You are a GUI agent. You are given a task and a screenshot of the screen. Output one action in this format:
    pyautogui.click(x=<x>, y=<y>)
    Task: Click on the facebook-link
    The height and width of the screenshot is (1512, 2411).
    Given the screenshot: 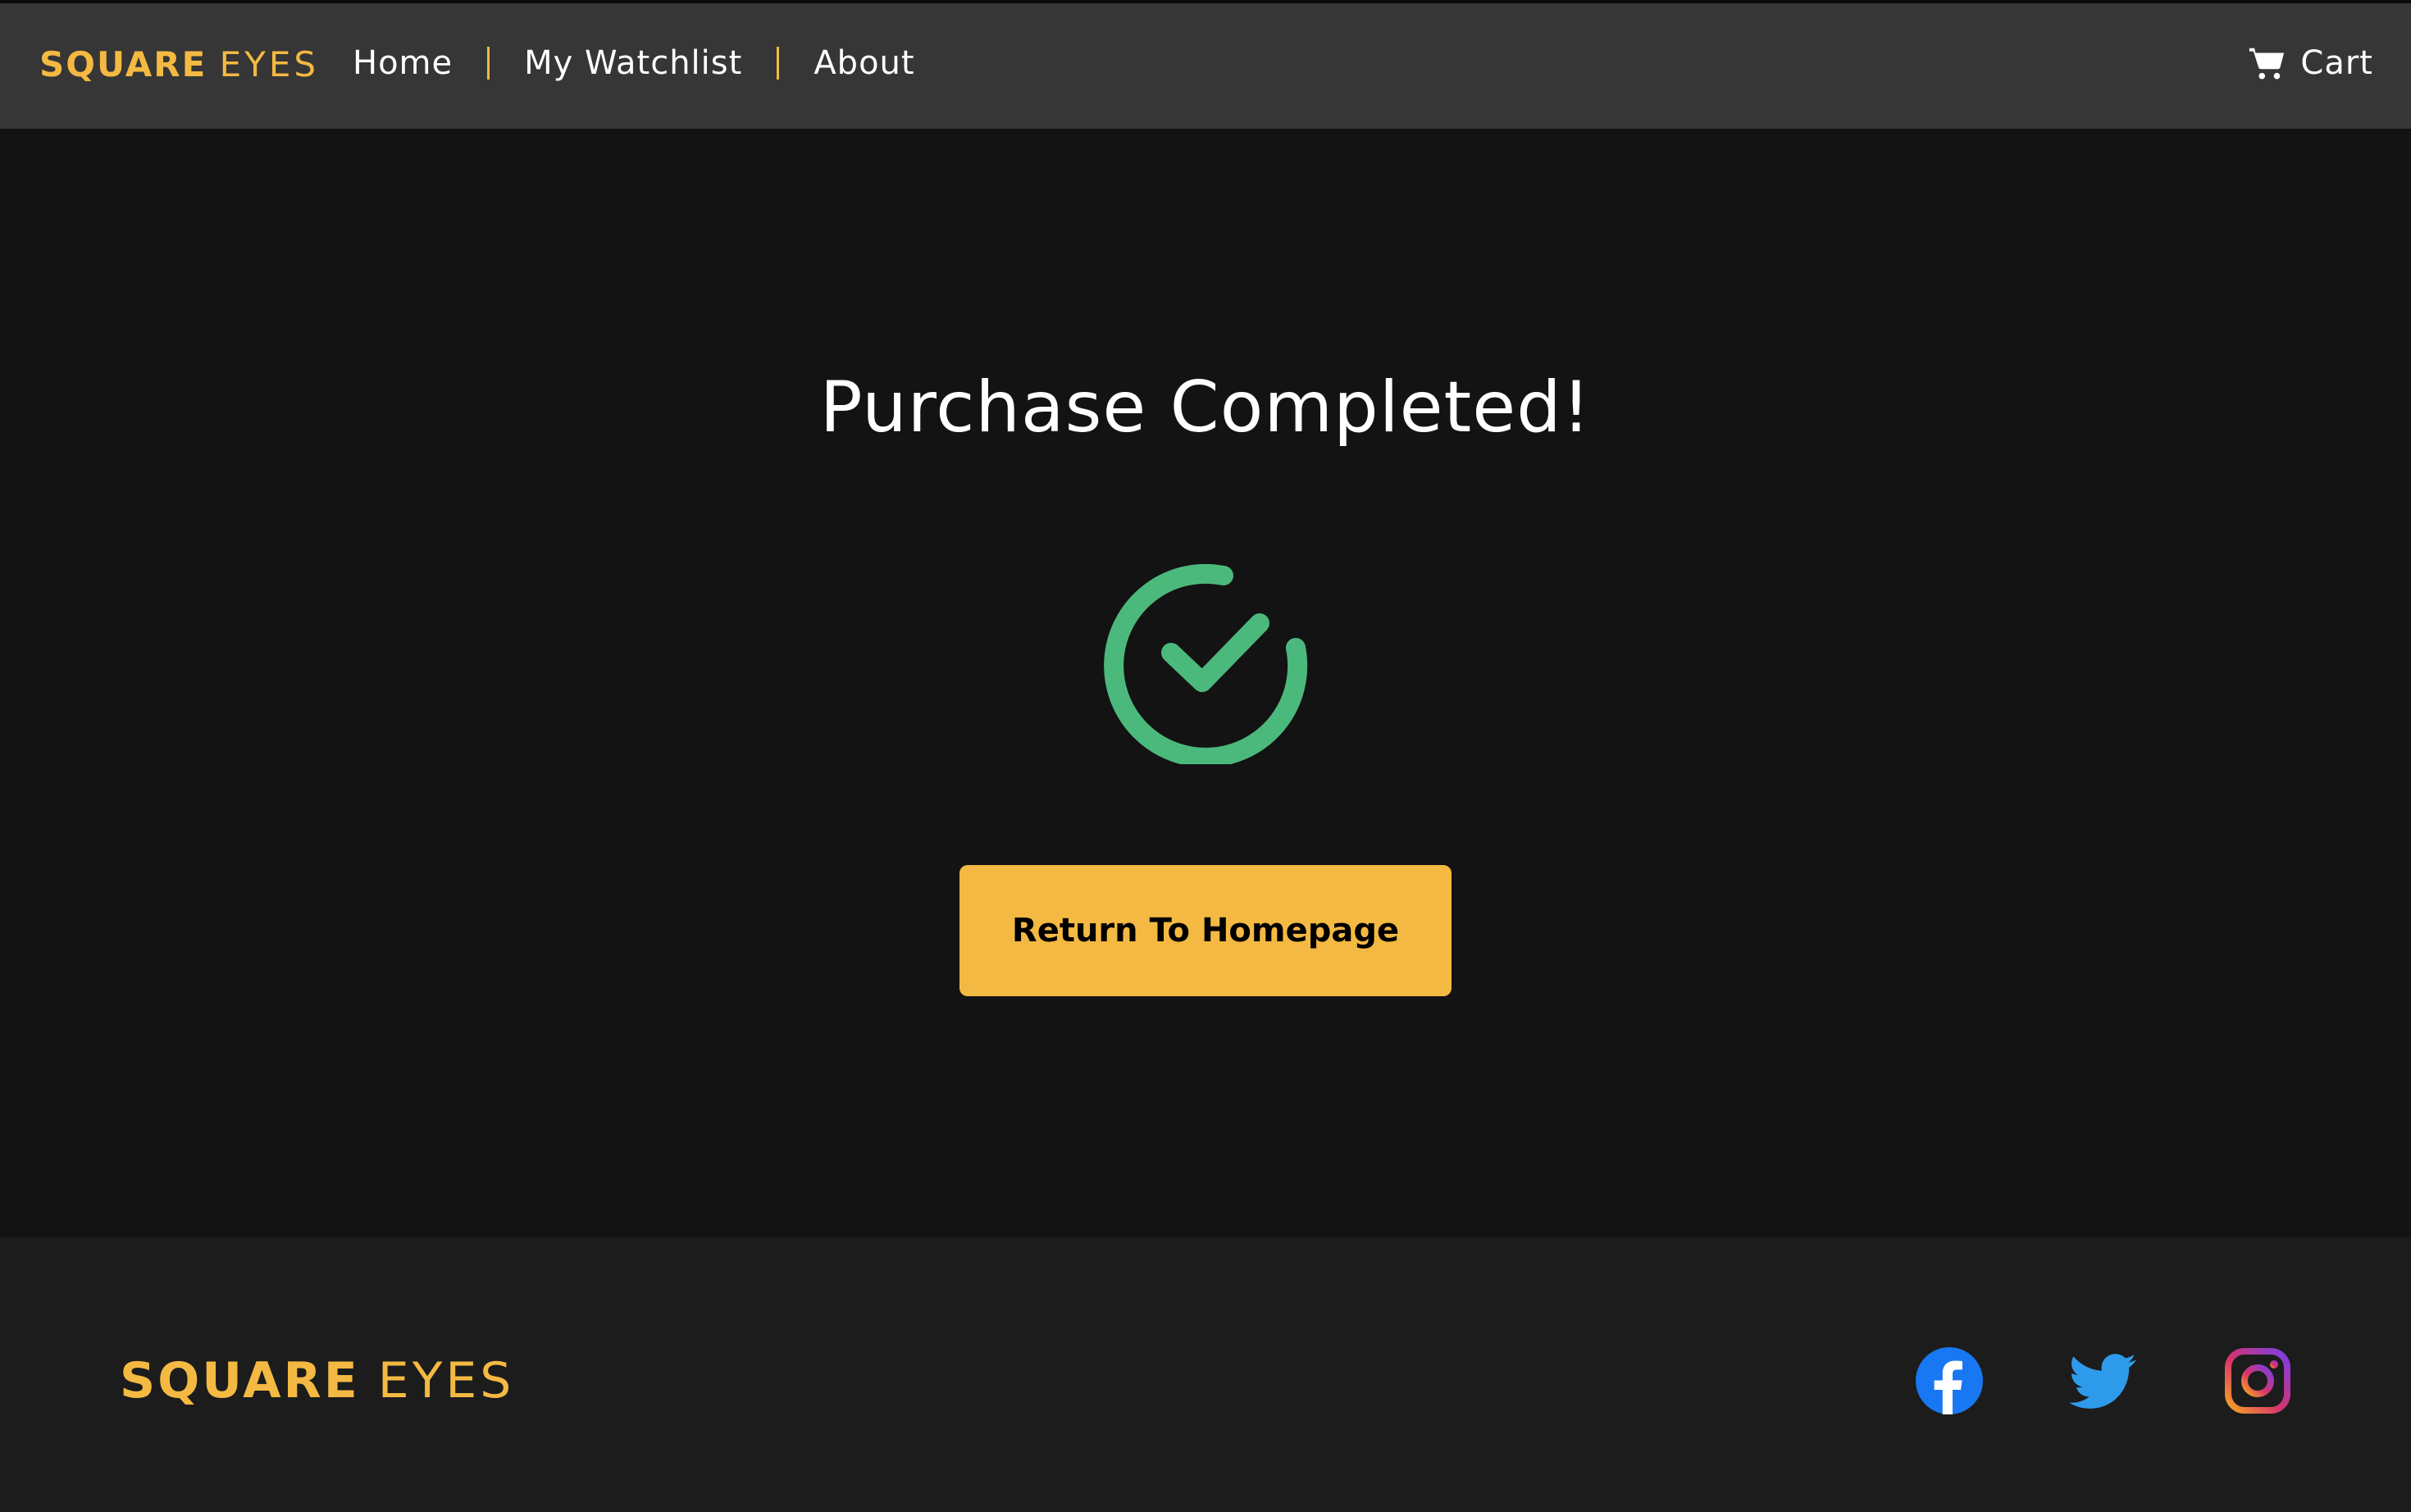 What is the action you would take?
    pyautogui.click(x=1949, y=1380)
    